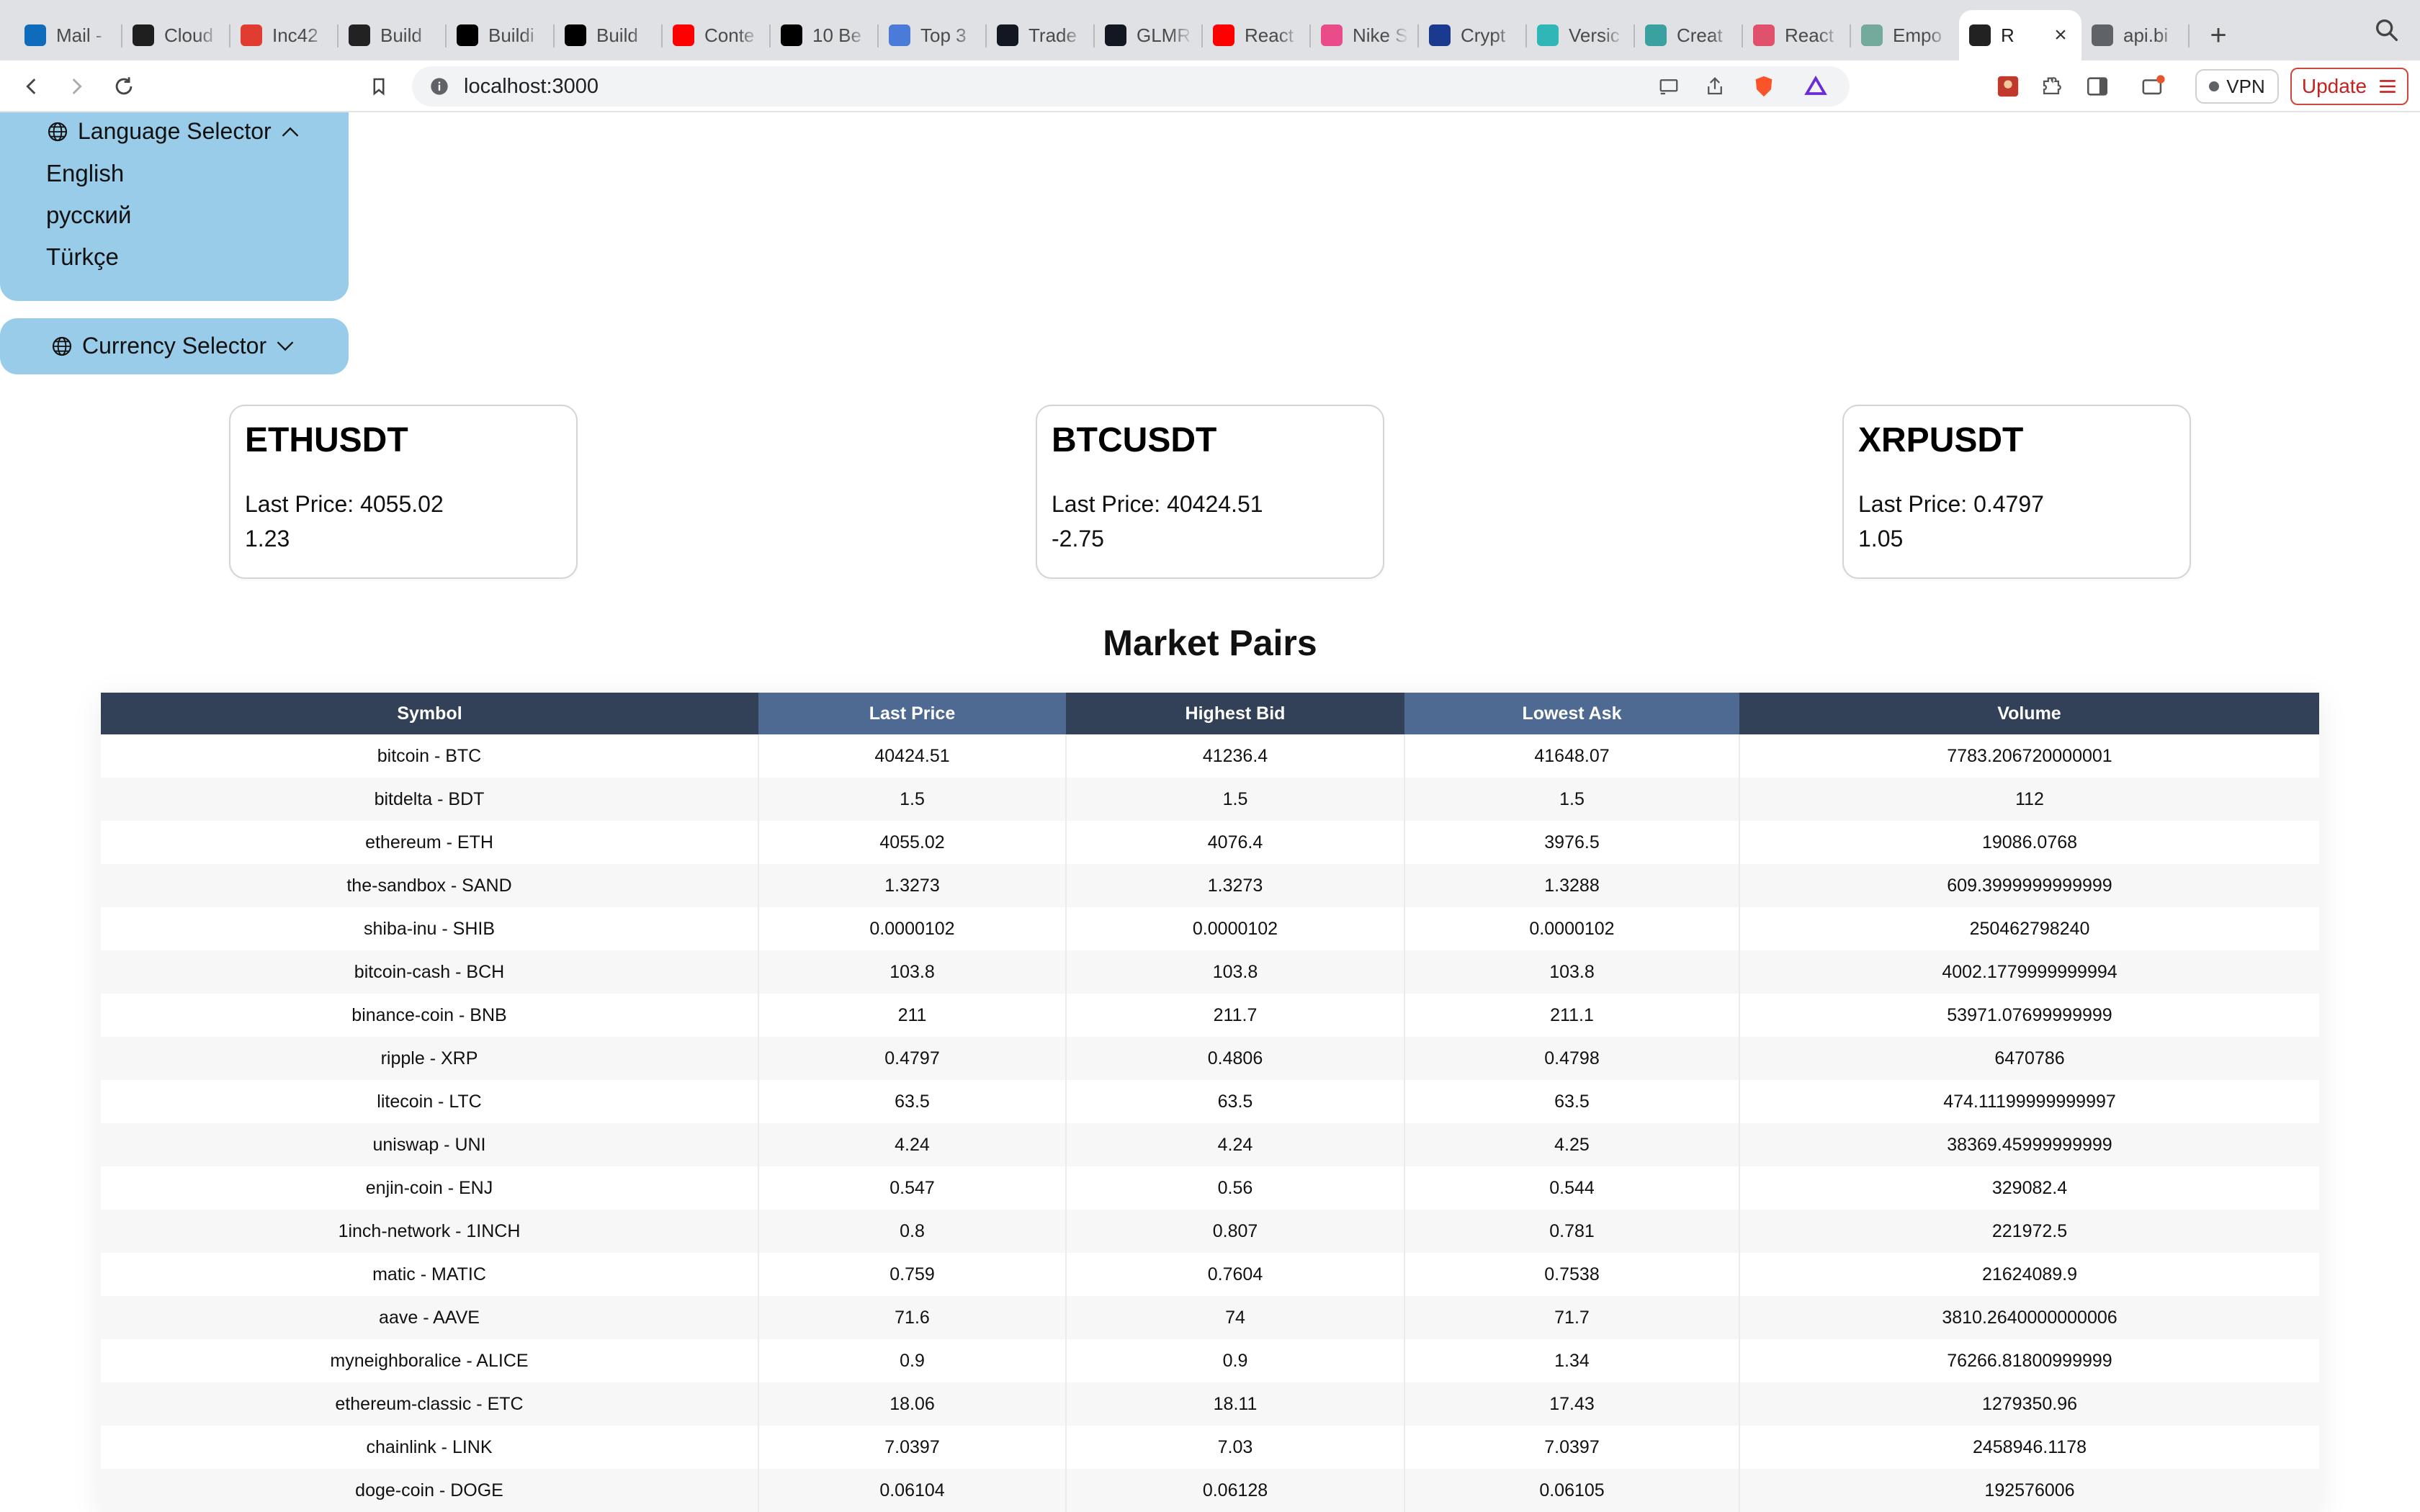  Describe the element at coordinates (85, 173) in the screenshot. I see `language-option-english: English` at that location.